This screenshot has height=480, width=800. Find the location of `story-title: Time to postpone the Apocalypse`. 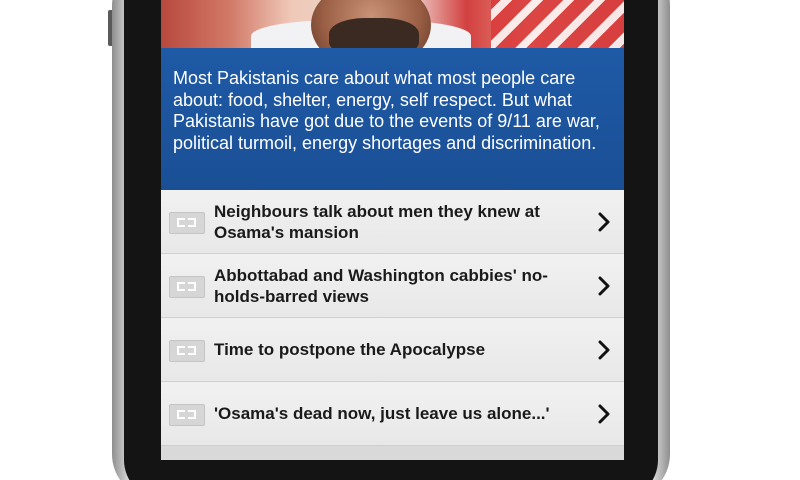

story-title: Time to postpone the Apocalypse is located at coordinates (350, 349).